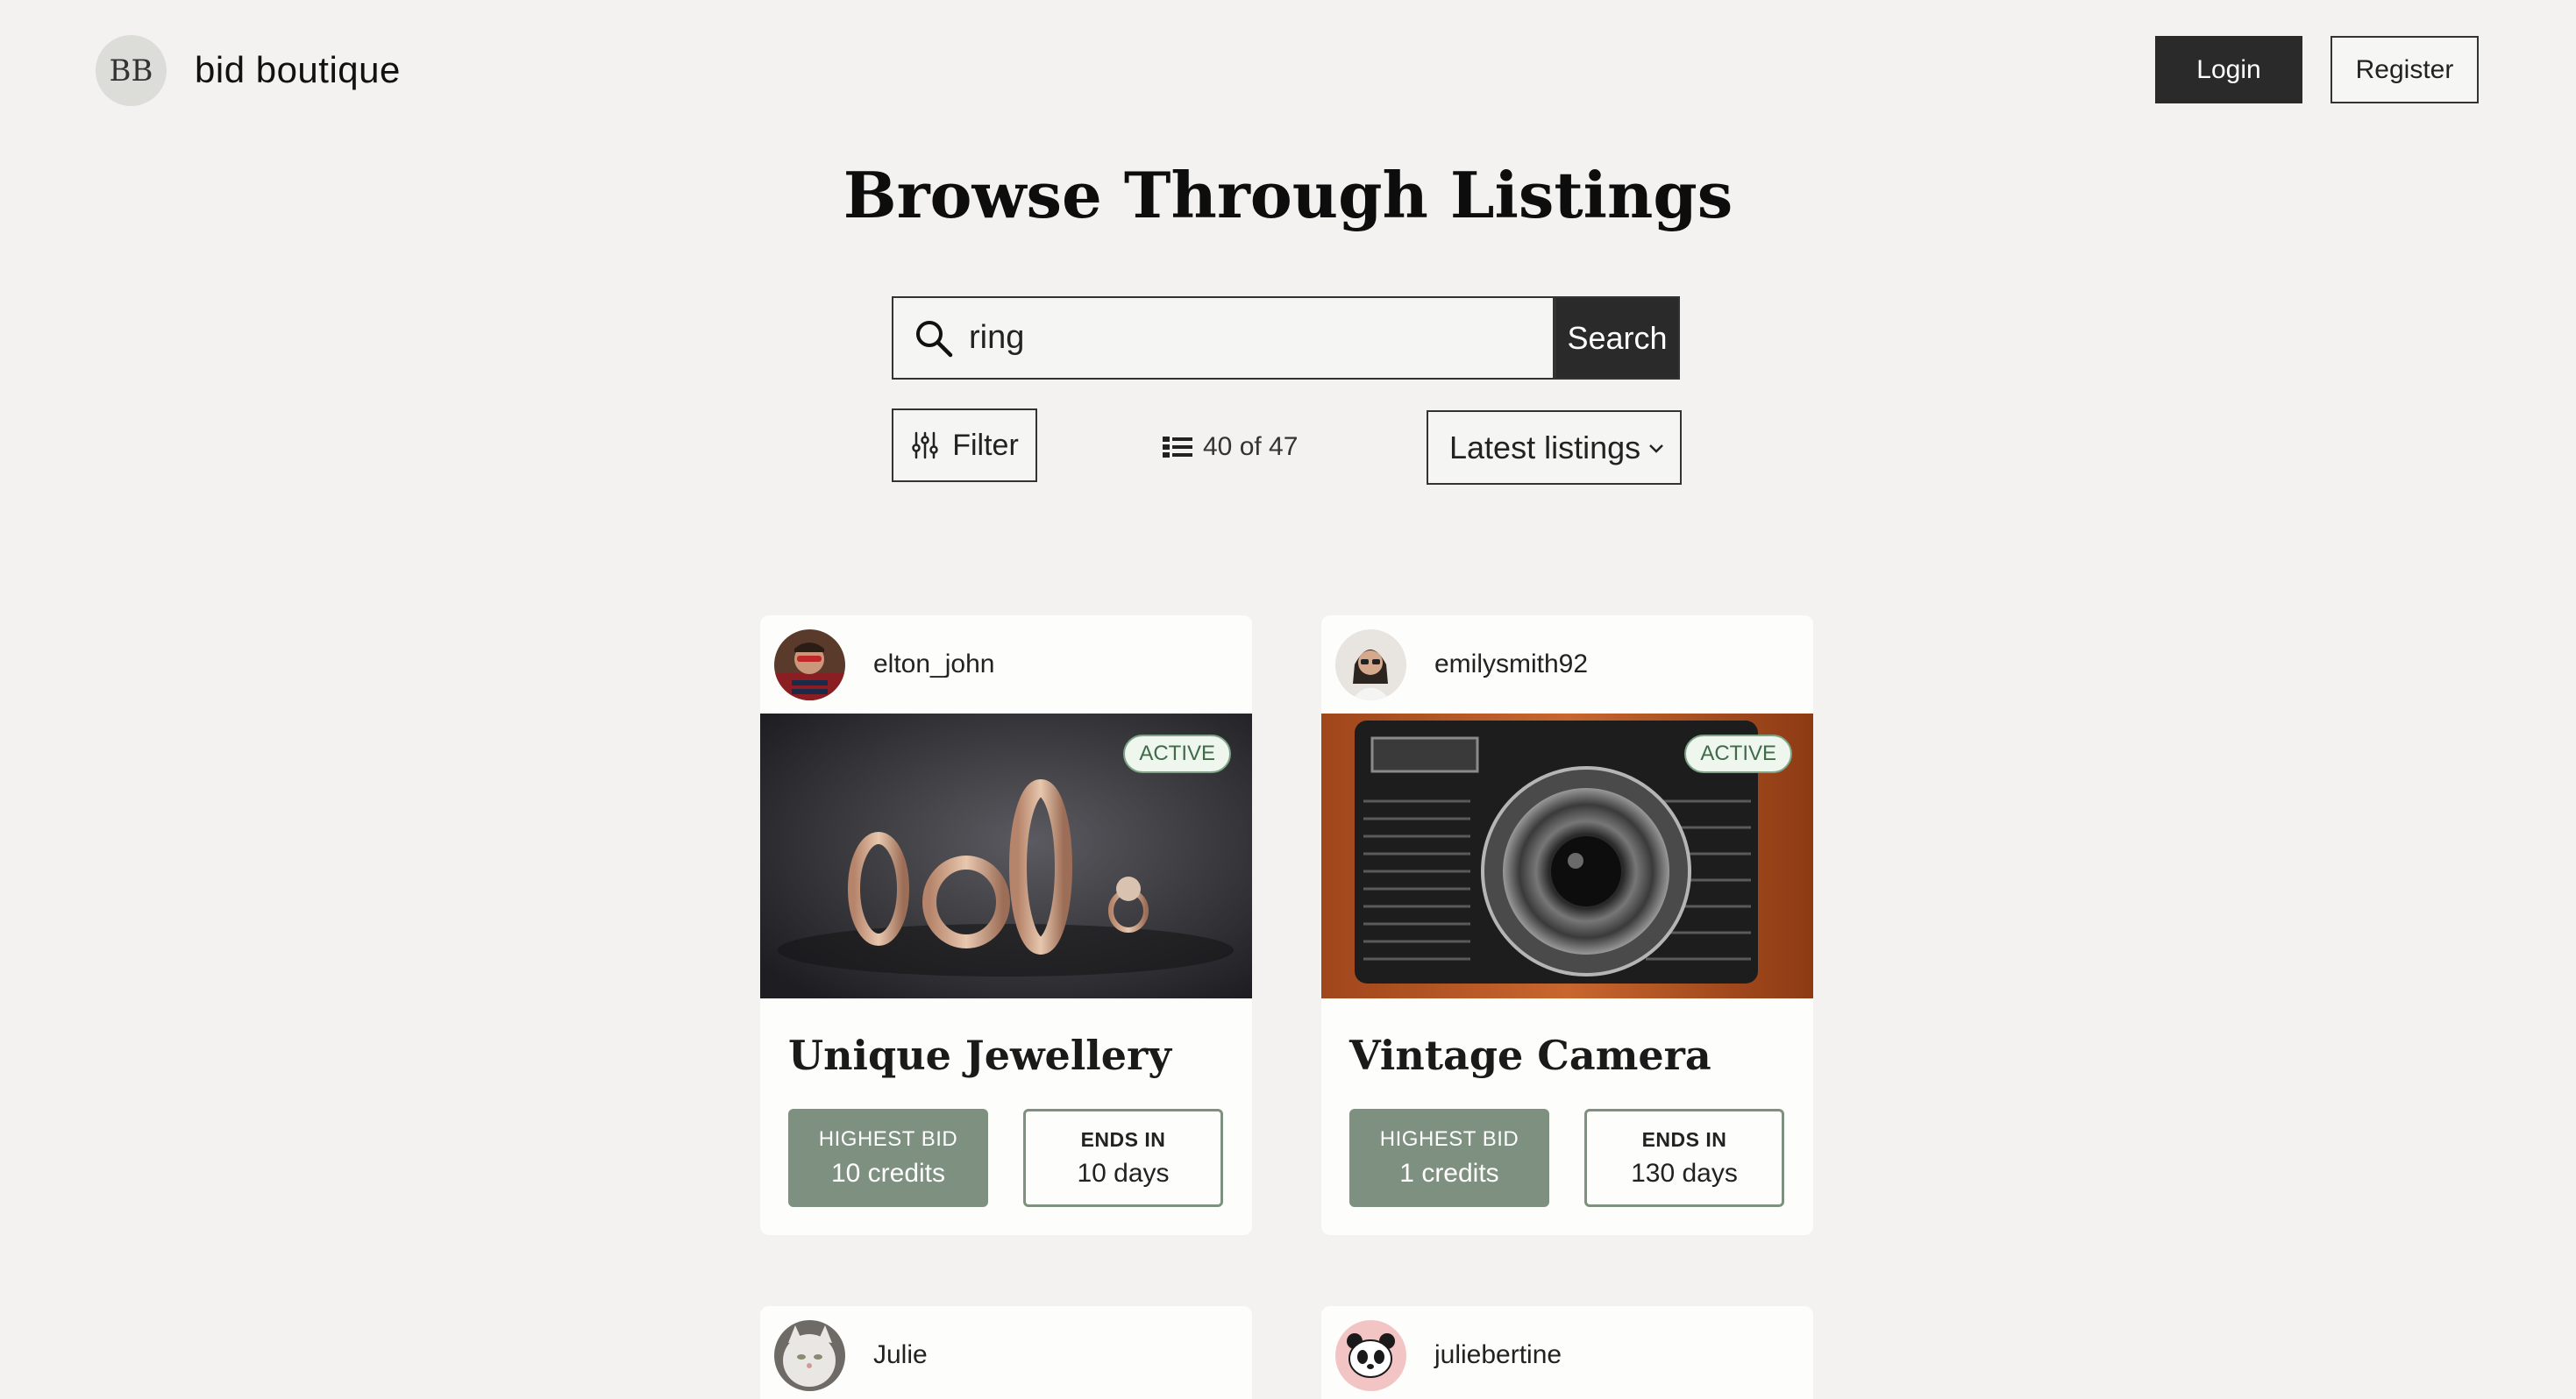 Image resolution: width=2576 pixels, height=1399 pixels. I want to click on card-header: elton_john, so click(1006, 664).